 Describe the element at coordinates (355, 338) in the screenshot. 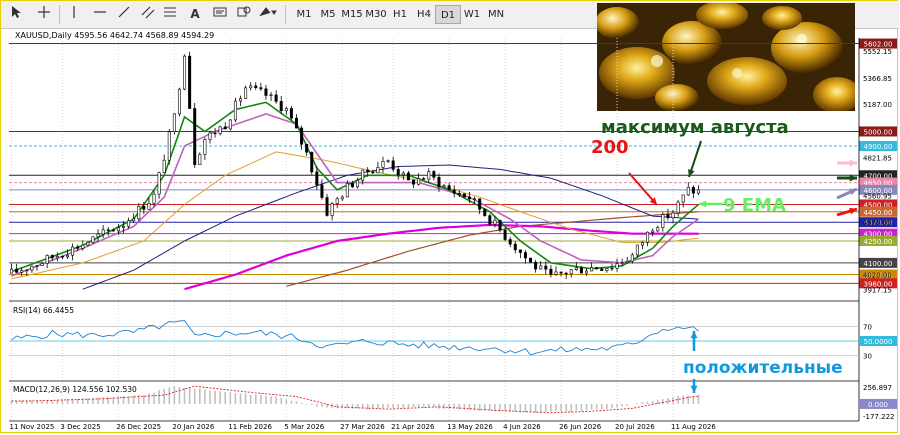

I see `rsi-line` at that location.